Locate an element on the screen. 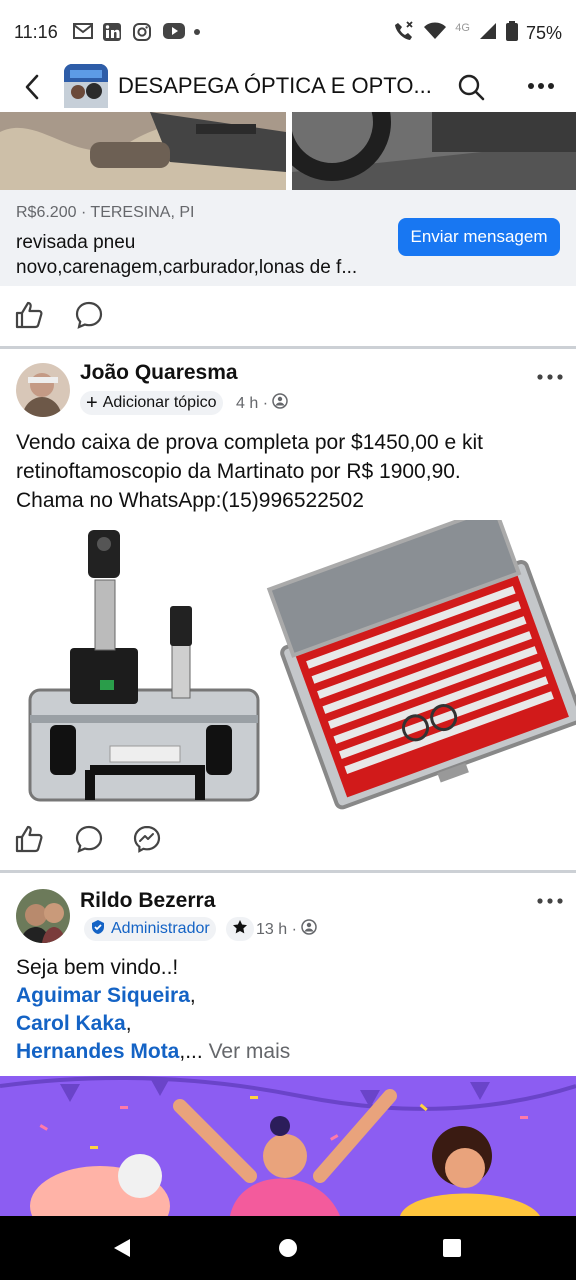  post-text-line: Chama no WhatsApp:(15)996522502 is located at coordinates (190, 500).